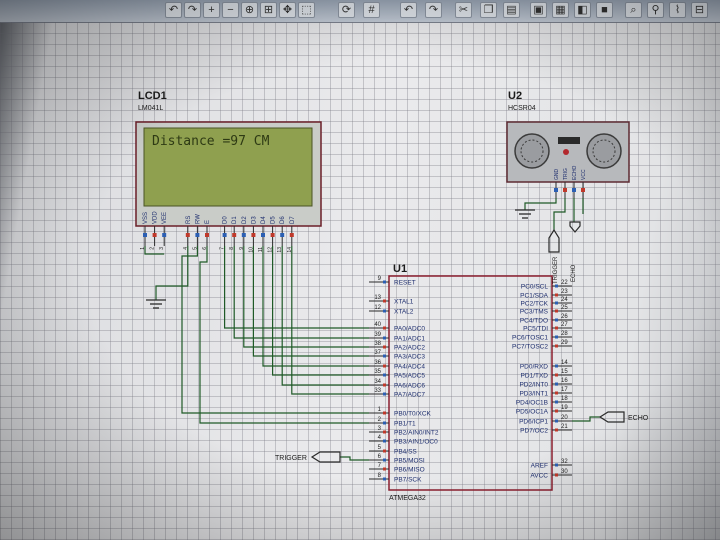 Image resolution: width=720 pixels, height=540 pixels. I want to click on ultrasonic-sensor-component: U2 HCSR04 GND TRIG ECHO VCC, so click(568, 144).